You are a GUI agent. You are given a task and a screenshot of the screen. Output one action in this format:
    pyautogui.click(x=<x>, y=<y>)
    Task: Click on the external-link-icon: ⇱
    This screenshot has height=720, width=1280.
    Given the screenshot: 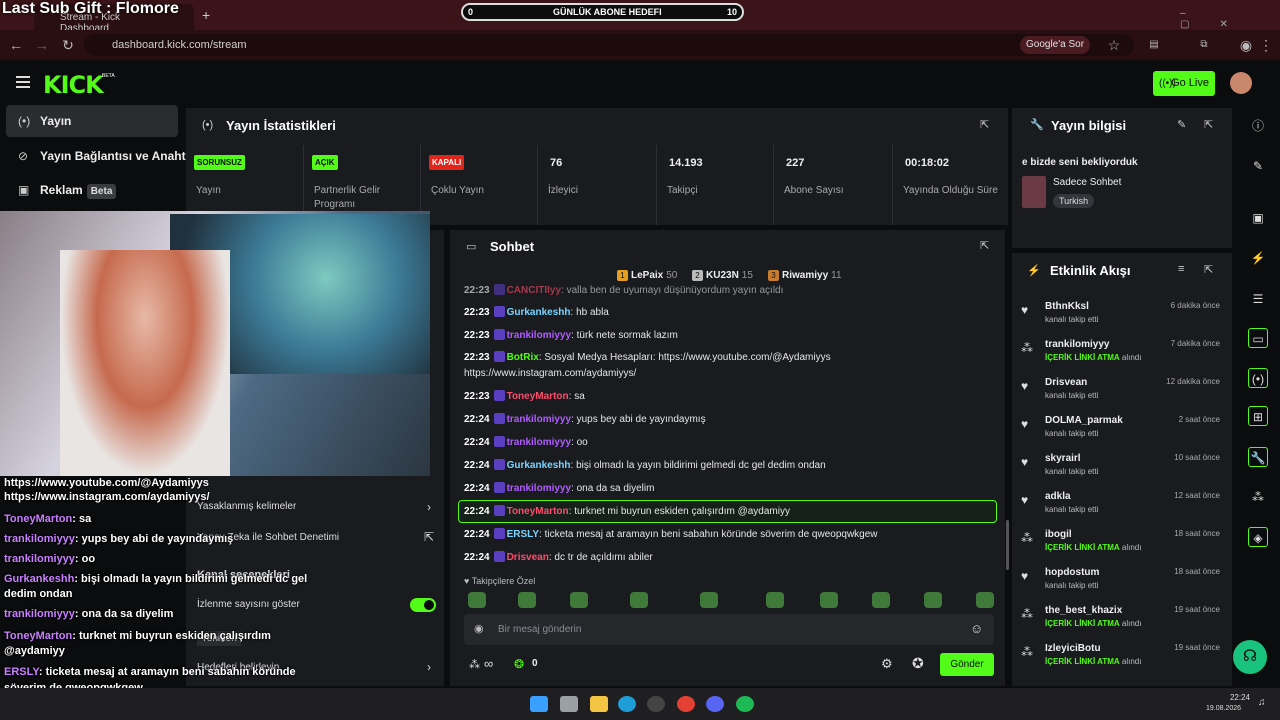 What is the action you would take?
    pyautogui.click(x=429, y=537)
    